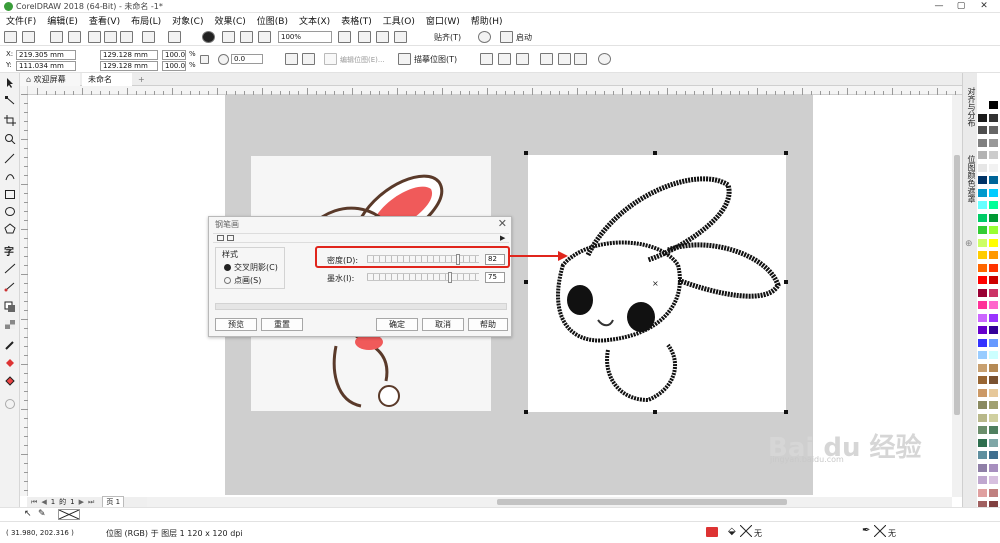 The height and width of the screenshot is (543, 1000). I want to click on add-tool-icon, so click(10, 404).